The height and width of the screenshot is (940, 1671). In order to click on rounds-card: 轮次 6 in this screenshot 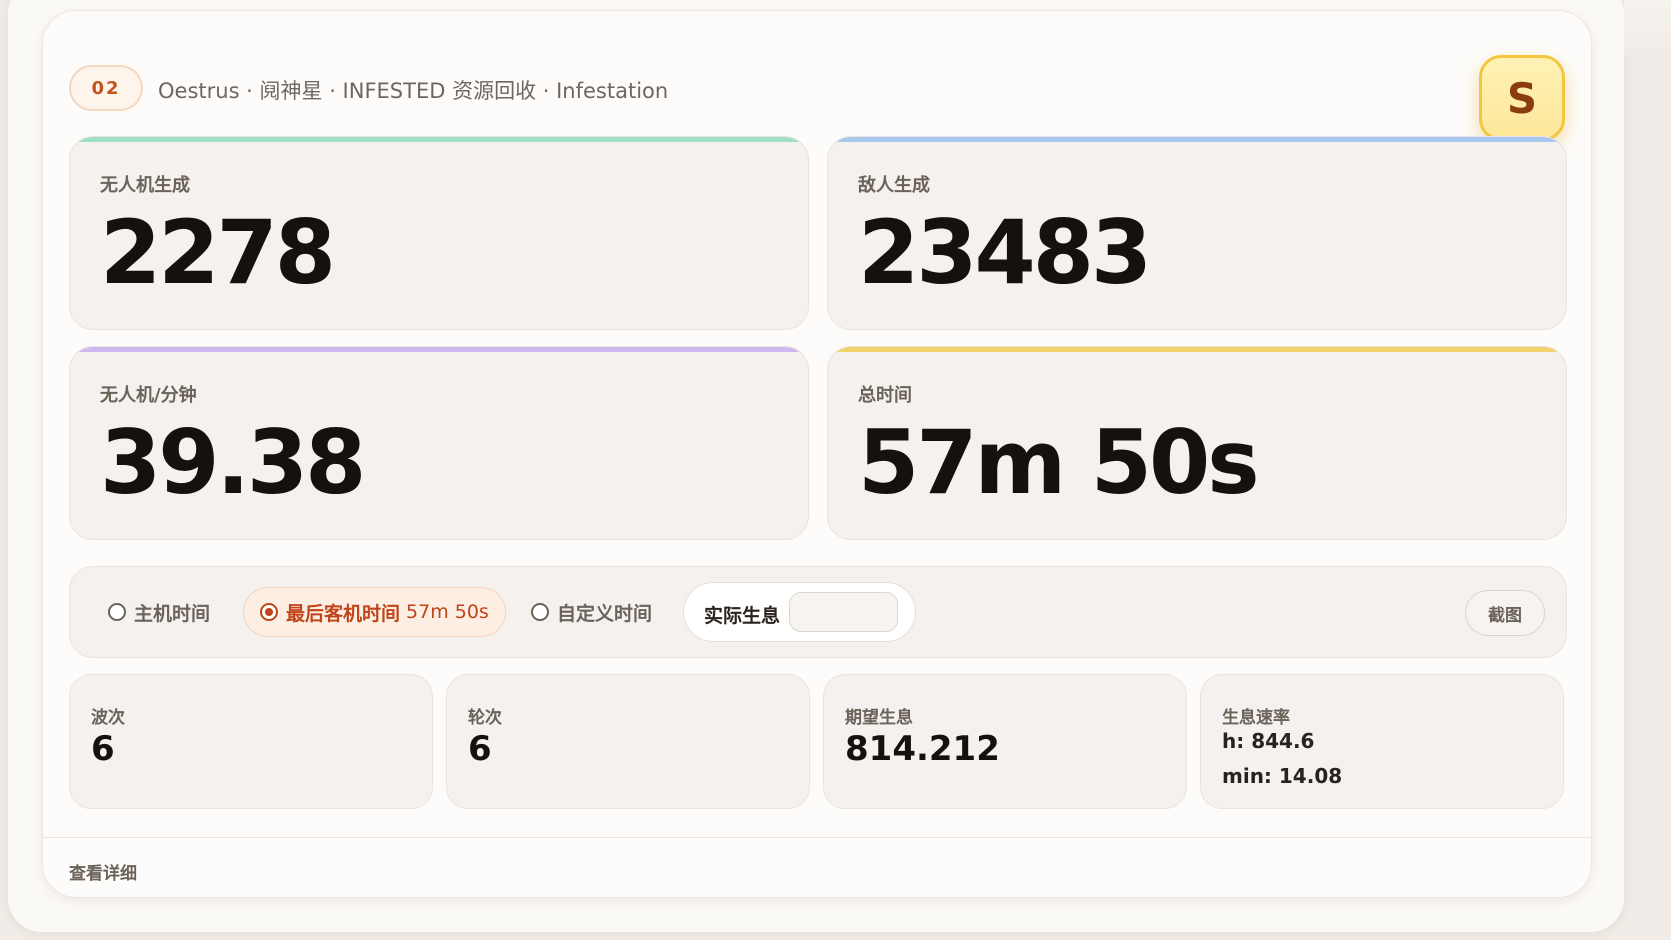, I will do `click(628, 741)`.